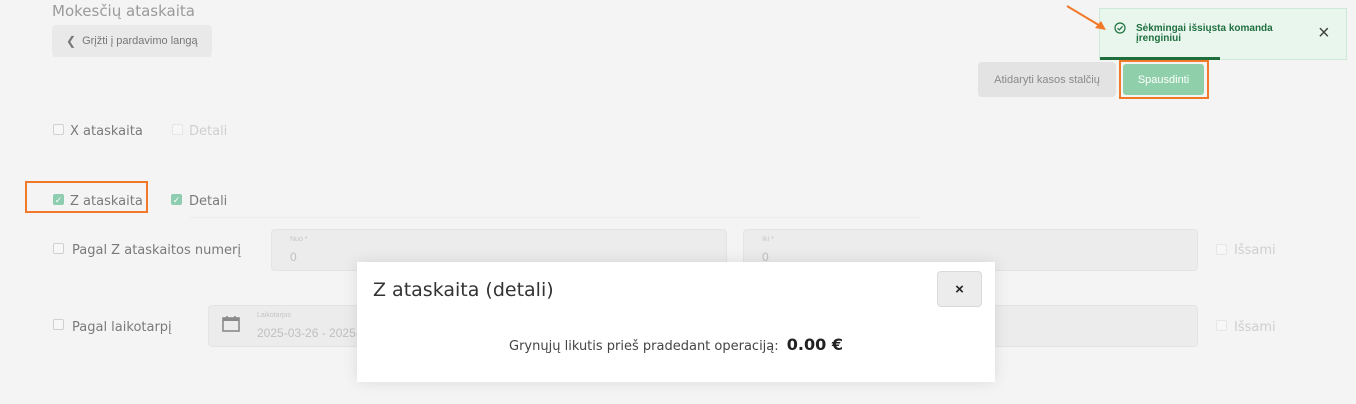 The width and height of the screenshot is (1356, 404). I want to click on z-report-label: Z ataskaita, so click(106, 201).